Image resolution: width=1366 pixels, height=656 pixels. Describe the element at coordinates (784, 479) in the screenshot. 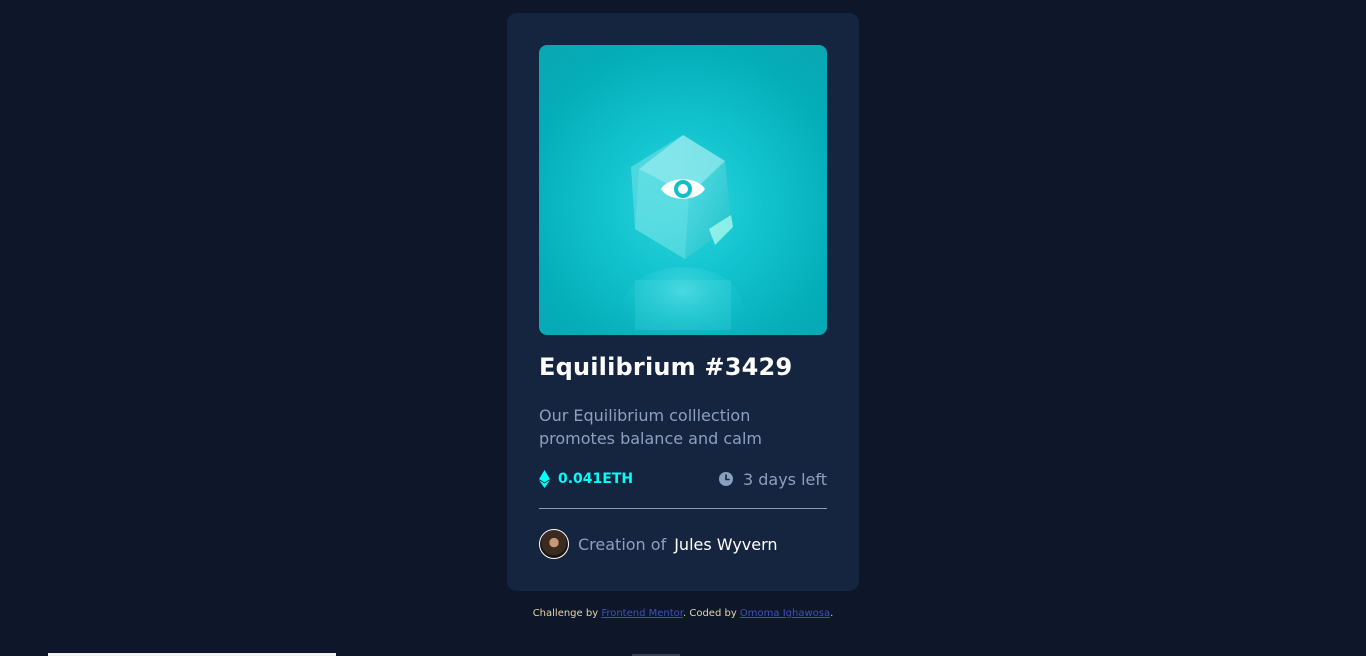

I see `time-remaining-text: 3 days left` at that location.